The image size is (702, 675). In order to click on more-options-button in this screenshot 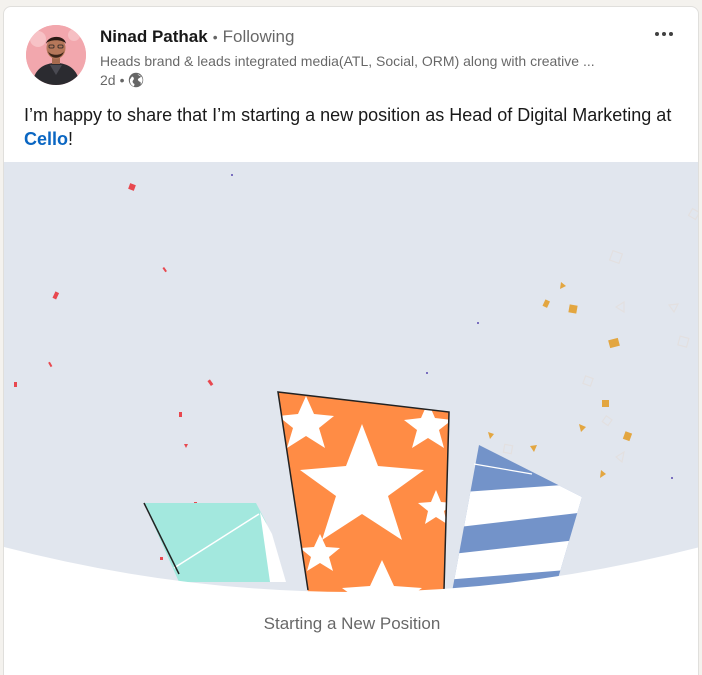, I will do `click(664, 34)`.